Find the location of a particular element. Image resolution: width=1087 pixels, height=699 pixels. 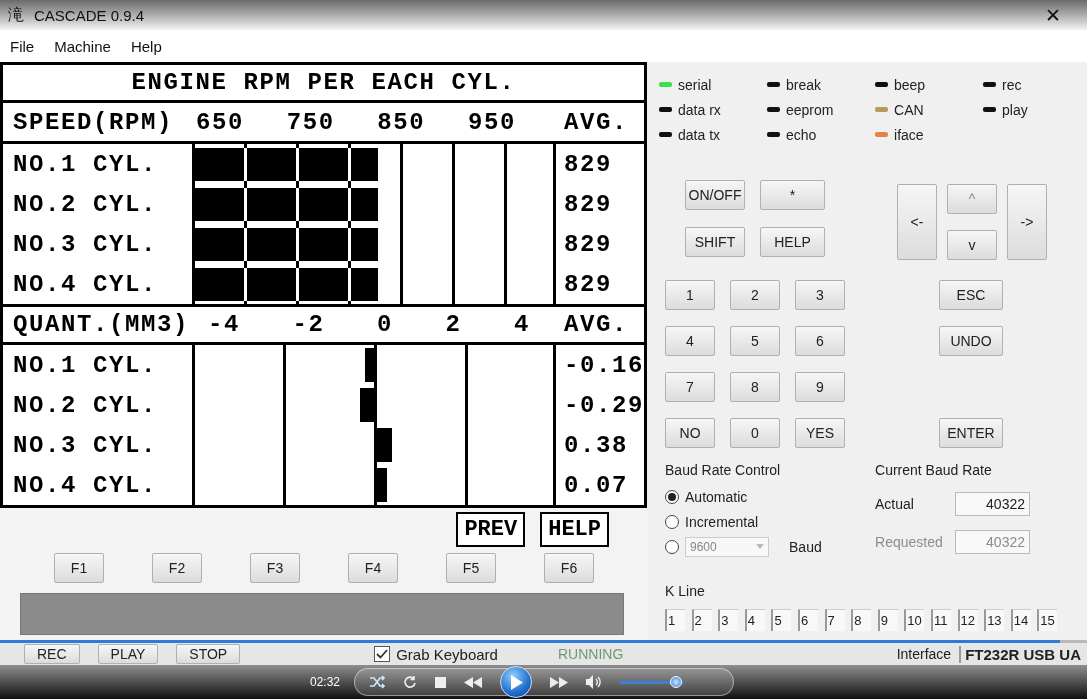

display-title: ENGINE RPM PER EACH CYL. is located at coordinates (323, 84).